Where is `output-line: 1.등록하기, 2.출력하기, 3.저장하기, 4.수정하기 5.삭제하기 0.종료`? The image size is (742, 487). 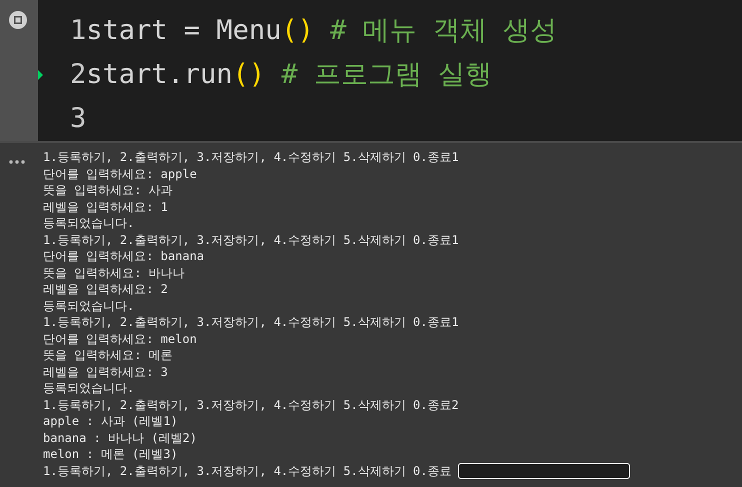 output-line: 1.등록하기, 2.출력하기, 3.저장하기, 4.수정하기 5.삭제하기 0.종료 is located at coordinates (247, 470).